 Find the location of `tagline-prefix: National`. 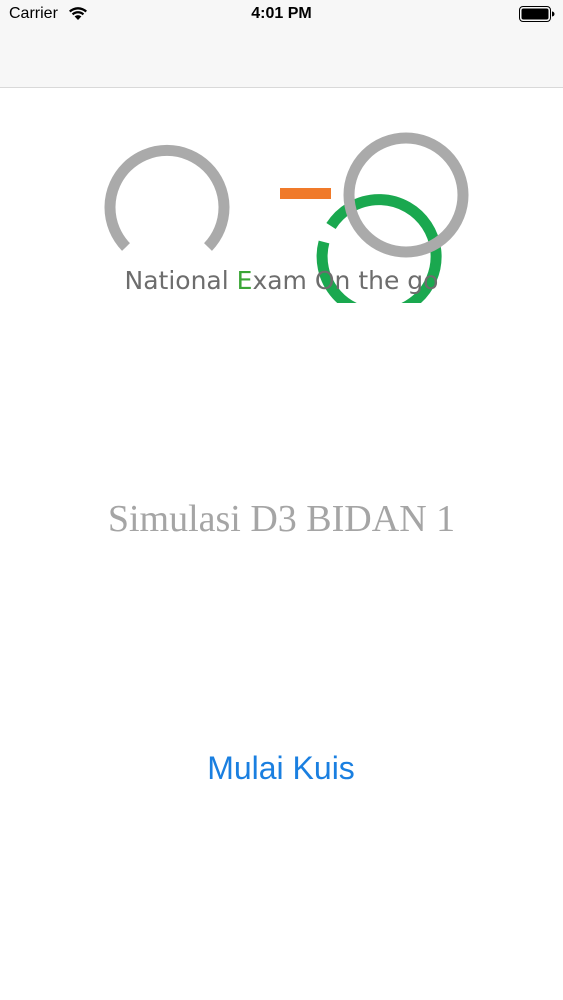

tagline-prefix: National is located at coordinates (180, 280).